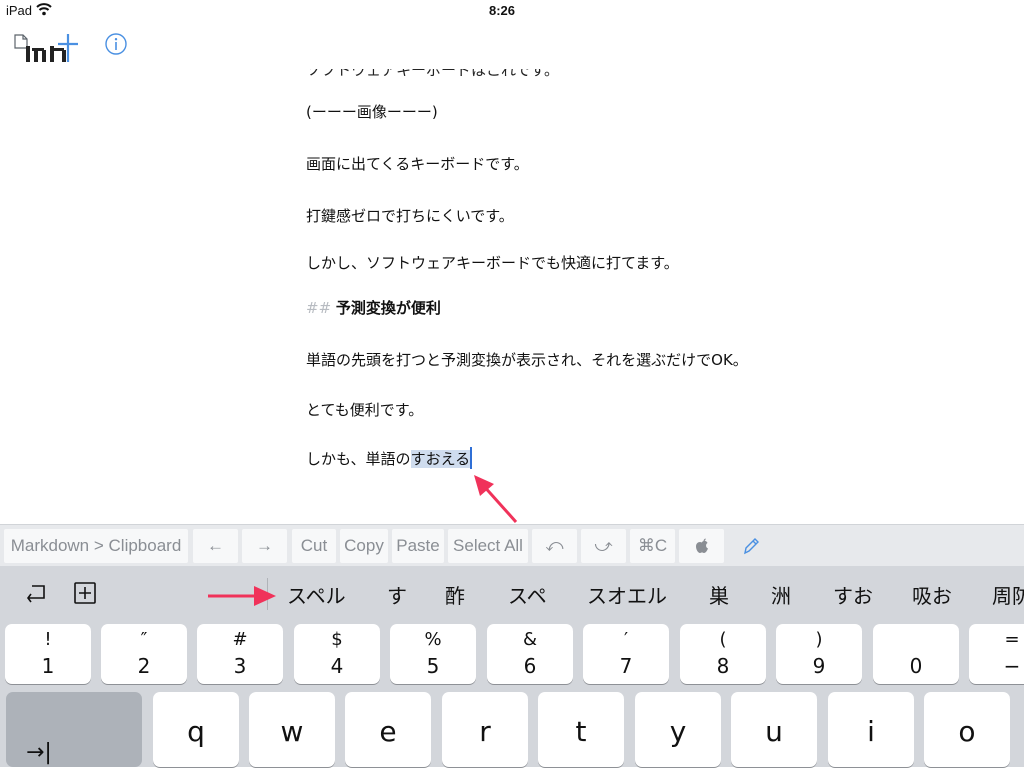 Image resolution: width=1024 pixels, height=772 pixels. What do you see at coordinates (364, 546) in the screenshot?
I see `copy-button: Copy` at bounding box center [364, 546].